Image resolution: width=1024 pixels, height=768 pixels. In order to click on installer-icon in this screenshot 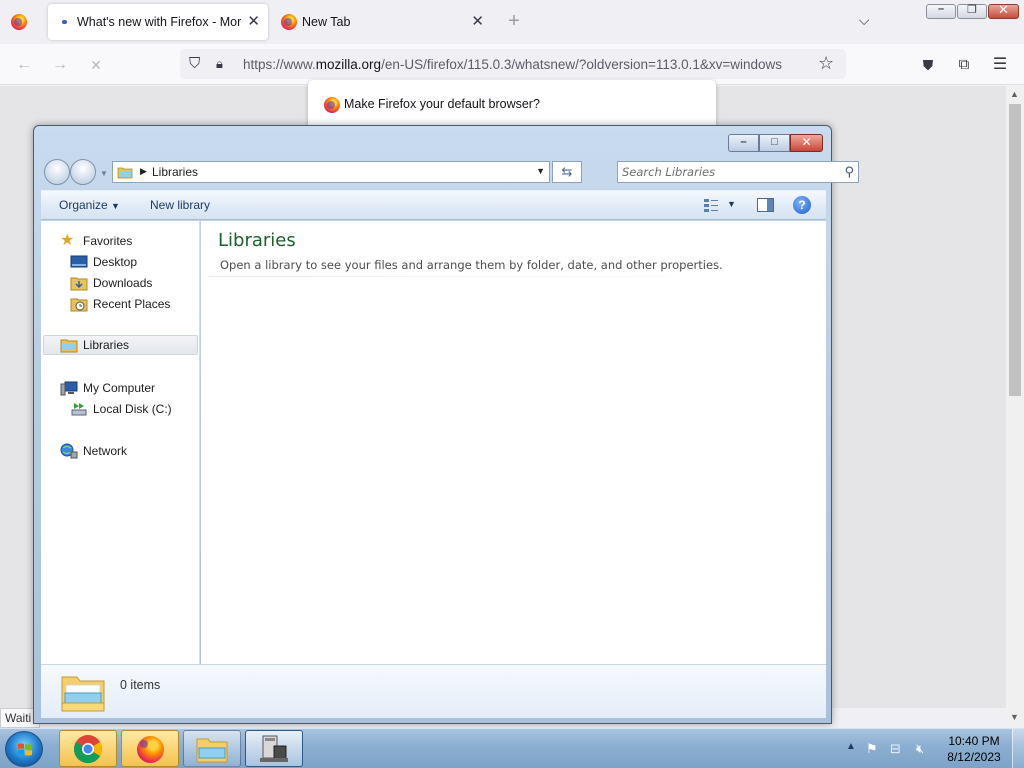, I will do `click(274, 748)`.